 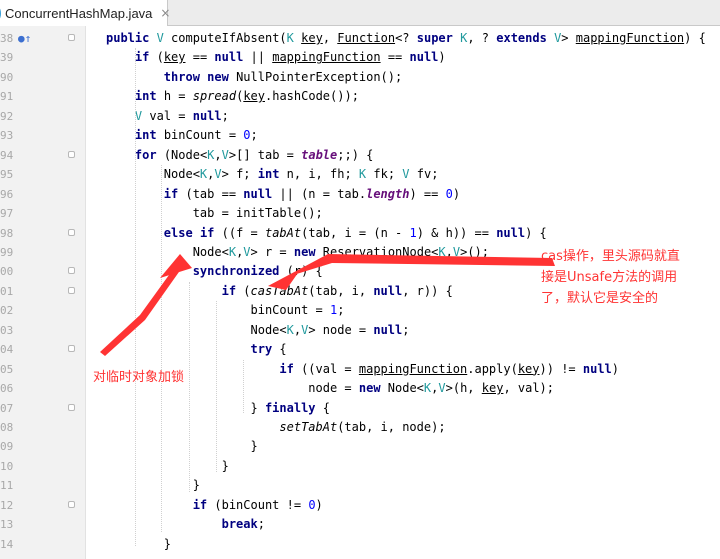 I want to click on cas-note-line2: 接是Unsafe方法的调用, so click(x=609, y=277).